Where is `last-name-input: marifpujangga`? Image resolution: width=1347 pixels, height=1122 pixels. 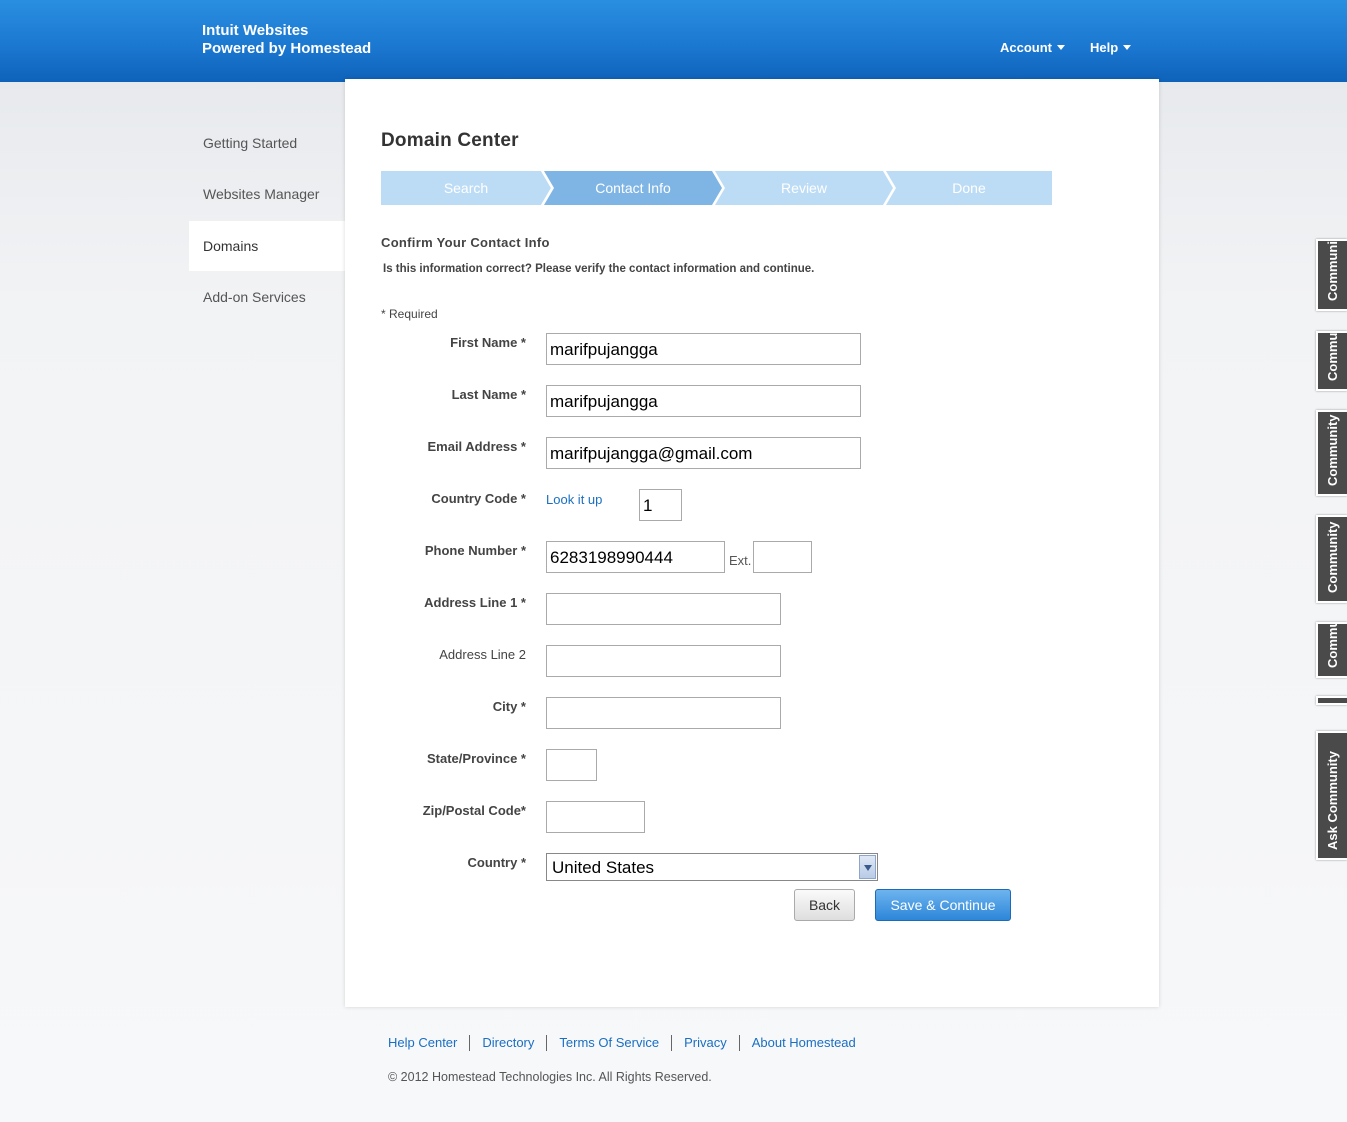
last-name-input: marifpujangga is located at coordinates (703, 401).